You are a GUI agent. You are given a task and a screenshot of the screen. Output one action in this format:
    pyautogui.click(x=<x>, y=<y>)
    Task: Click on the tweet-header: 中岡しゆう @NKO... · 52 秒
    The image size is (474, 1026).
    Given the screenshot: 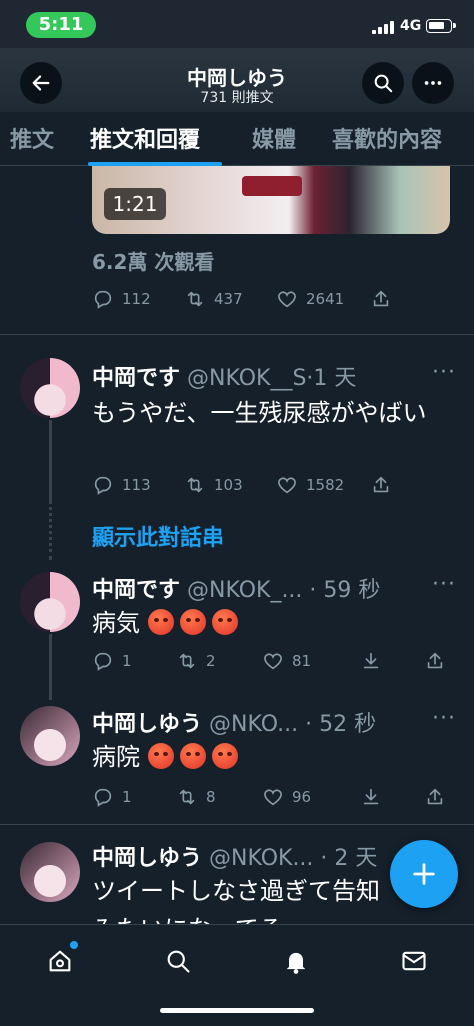 What is the action you would take?
    pyautogui.click(x=234, y=722)
    